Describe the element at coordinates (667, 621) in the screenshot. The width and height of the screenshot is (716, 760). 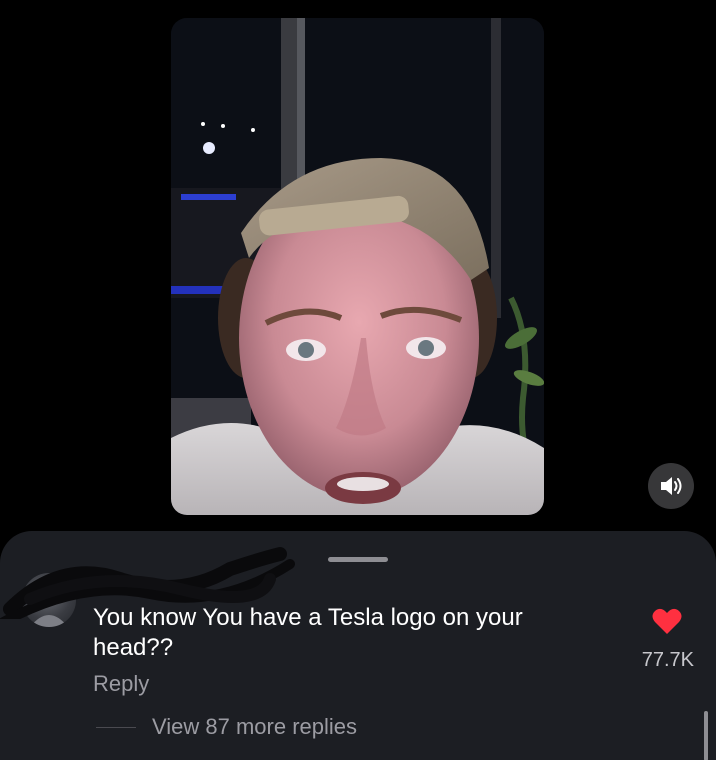
I see `heart-icon` at that location.